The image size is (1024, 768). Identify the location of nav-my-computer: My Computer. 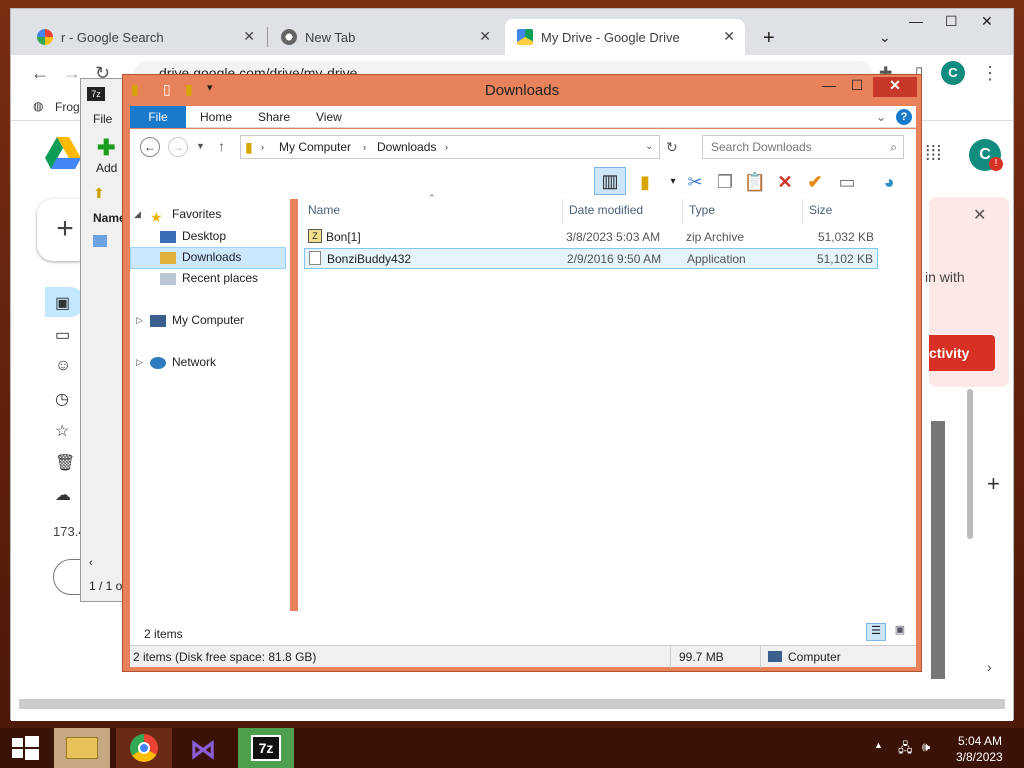
(197, 320).